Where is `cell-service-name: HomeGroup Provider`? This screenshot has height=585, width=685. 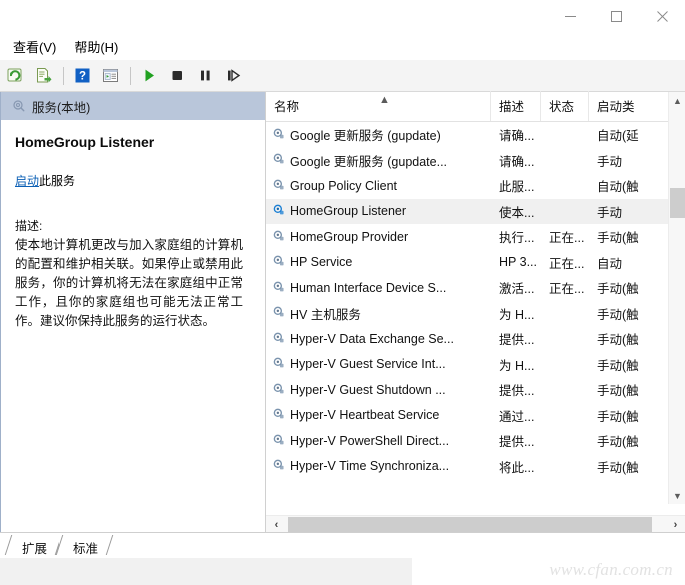 cell-service-name: HomeGroup Provider is located at coordinates (378, 237).